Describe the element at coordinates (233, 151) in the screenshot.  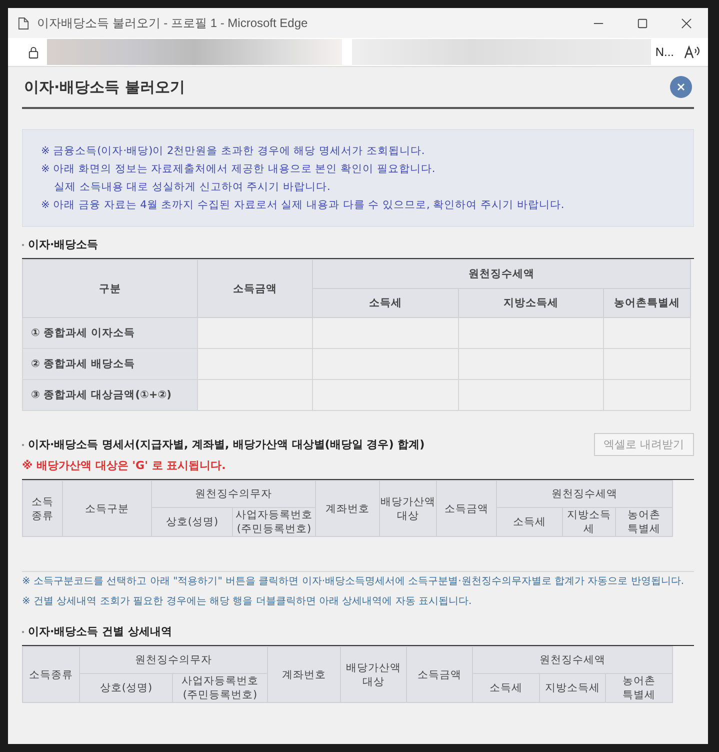
I see `notice-text: ※ 금융소득(이자·배당)이 2천만원을 초과한 경우에 해당 명세서가 조회됩니다.` at that location.